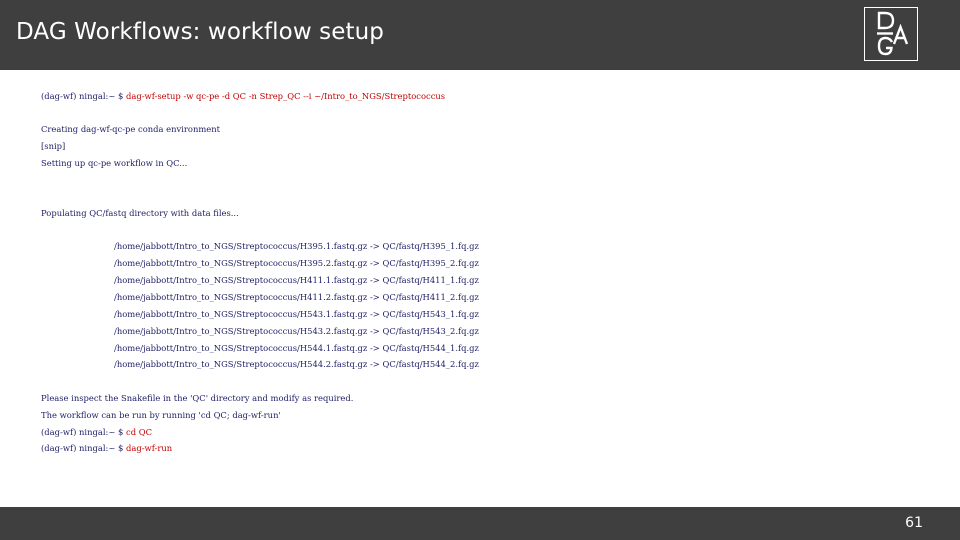 This screenshot has width=960, height=540. I want to click on output-line: [snip], so click(53, 146).